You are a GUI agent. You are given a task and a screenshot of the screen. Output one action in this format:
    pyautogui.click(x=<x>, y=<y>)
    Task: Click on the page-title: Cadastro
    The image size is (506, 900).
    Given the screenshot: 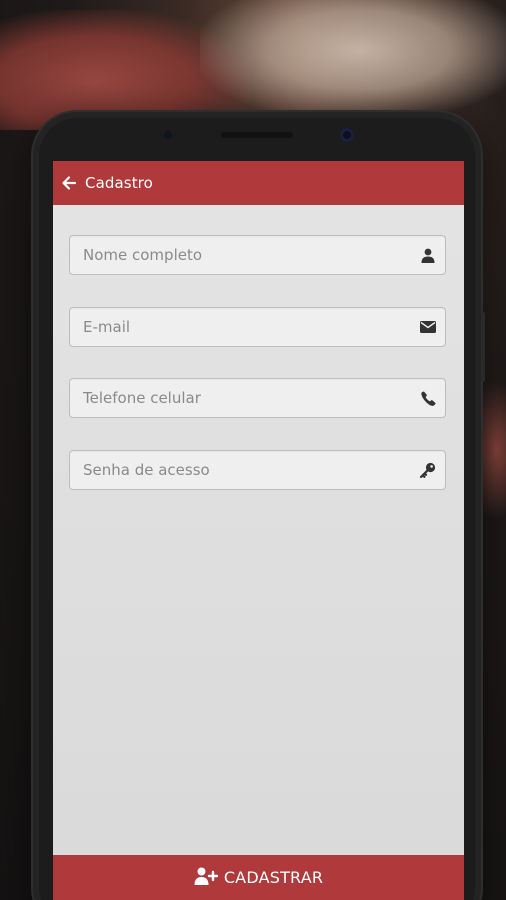 What is the action you would take?
    pyautogui.click(x=119, y=183)
    